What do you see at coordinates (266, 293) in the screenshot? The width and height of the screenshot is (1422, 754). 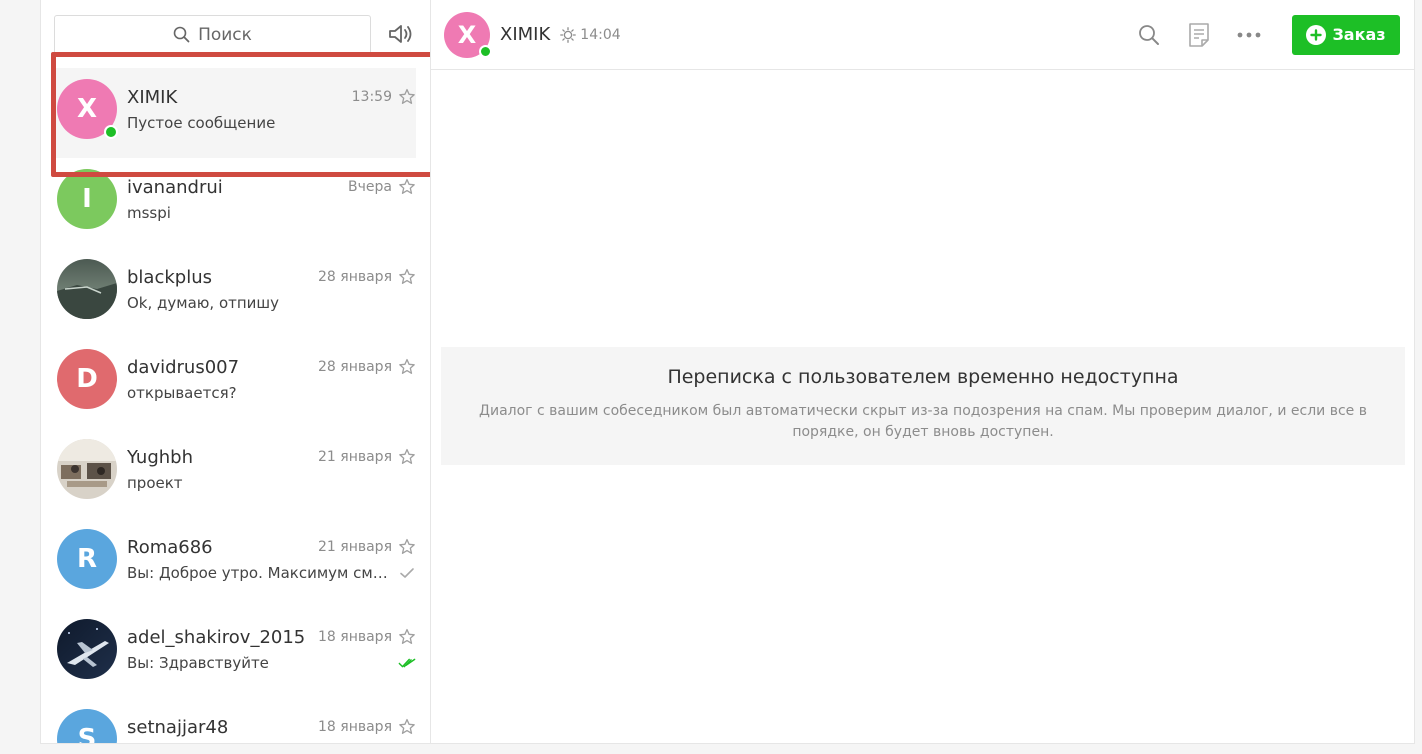 I see `chat-preview: blackplus 28 января Ok, думаю, отпишу` at bounding box center [266, 293].